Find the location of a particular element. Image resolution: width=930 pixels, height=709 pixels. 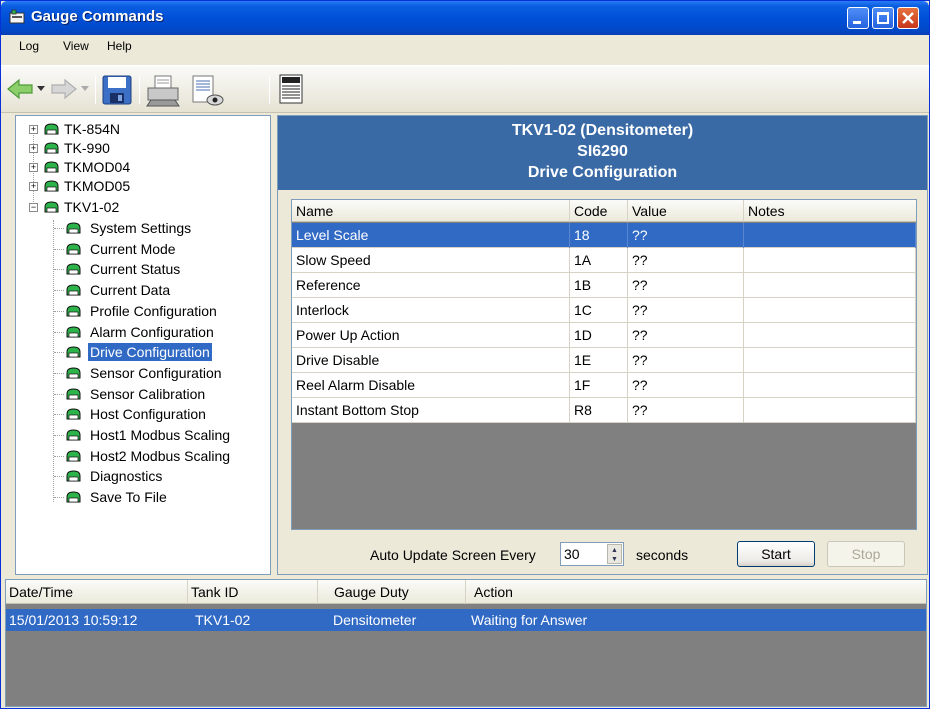

cell-name: Level Scale is located at coordinates (431, 235).